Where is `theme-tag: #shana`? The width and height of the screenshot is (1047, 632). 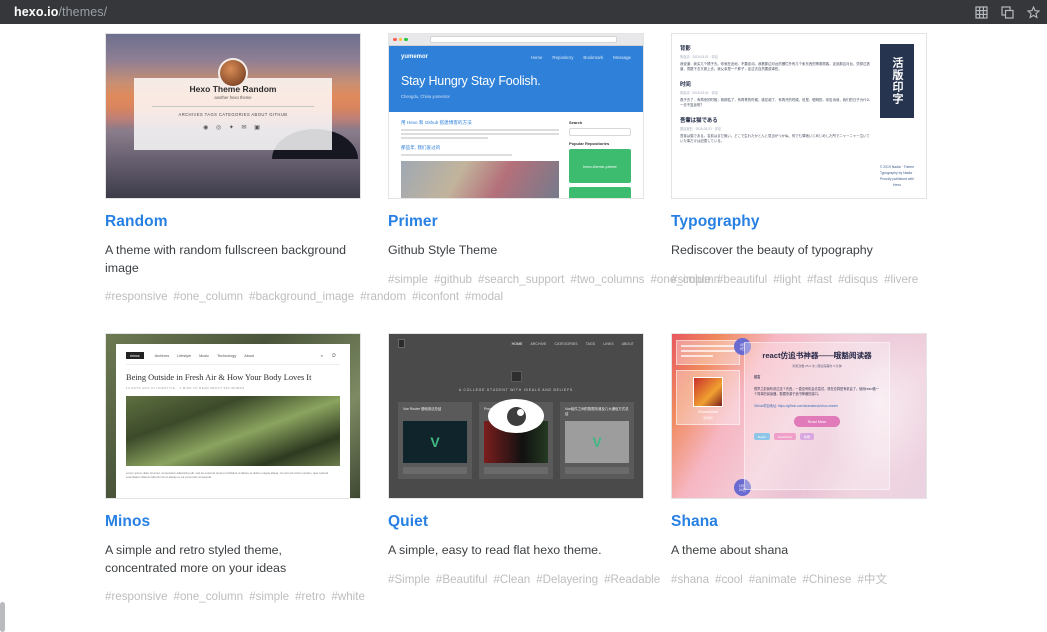 theme-tag: #shana is located at coordinates (690, 579).